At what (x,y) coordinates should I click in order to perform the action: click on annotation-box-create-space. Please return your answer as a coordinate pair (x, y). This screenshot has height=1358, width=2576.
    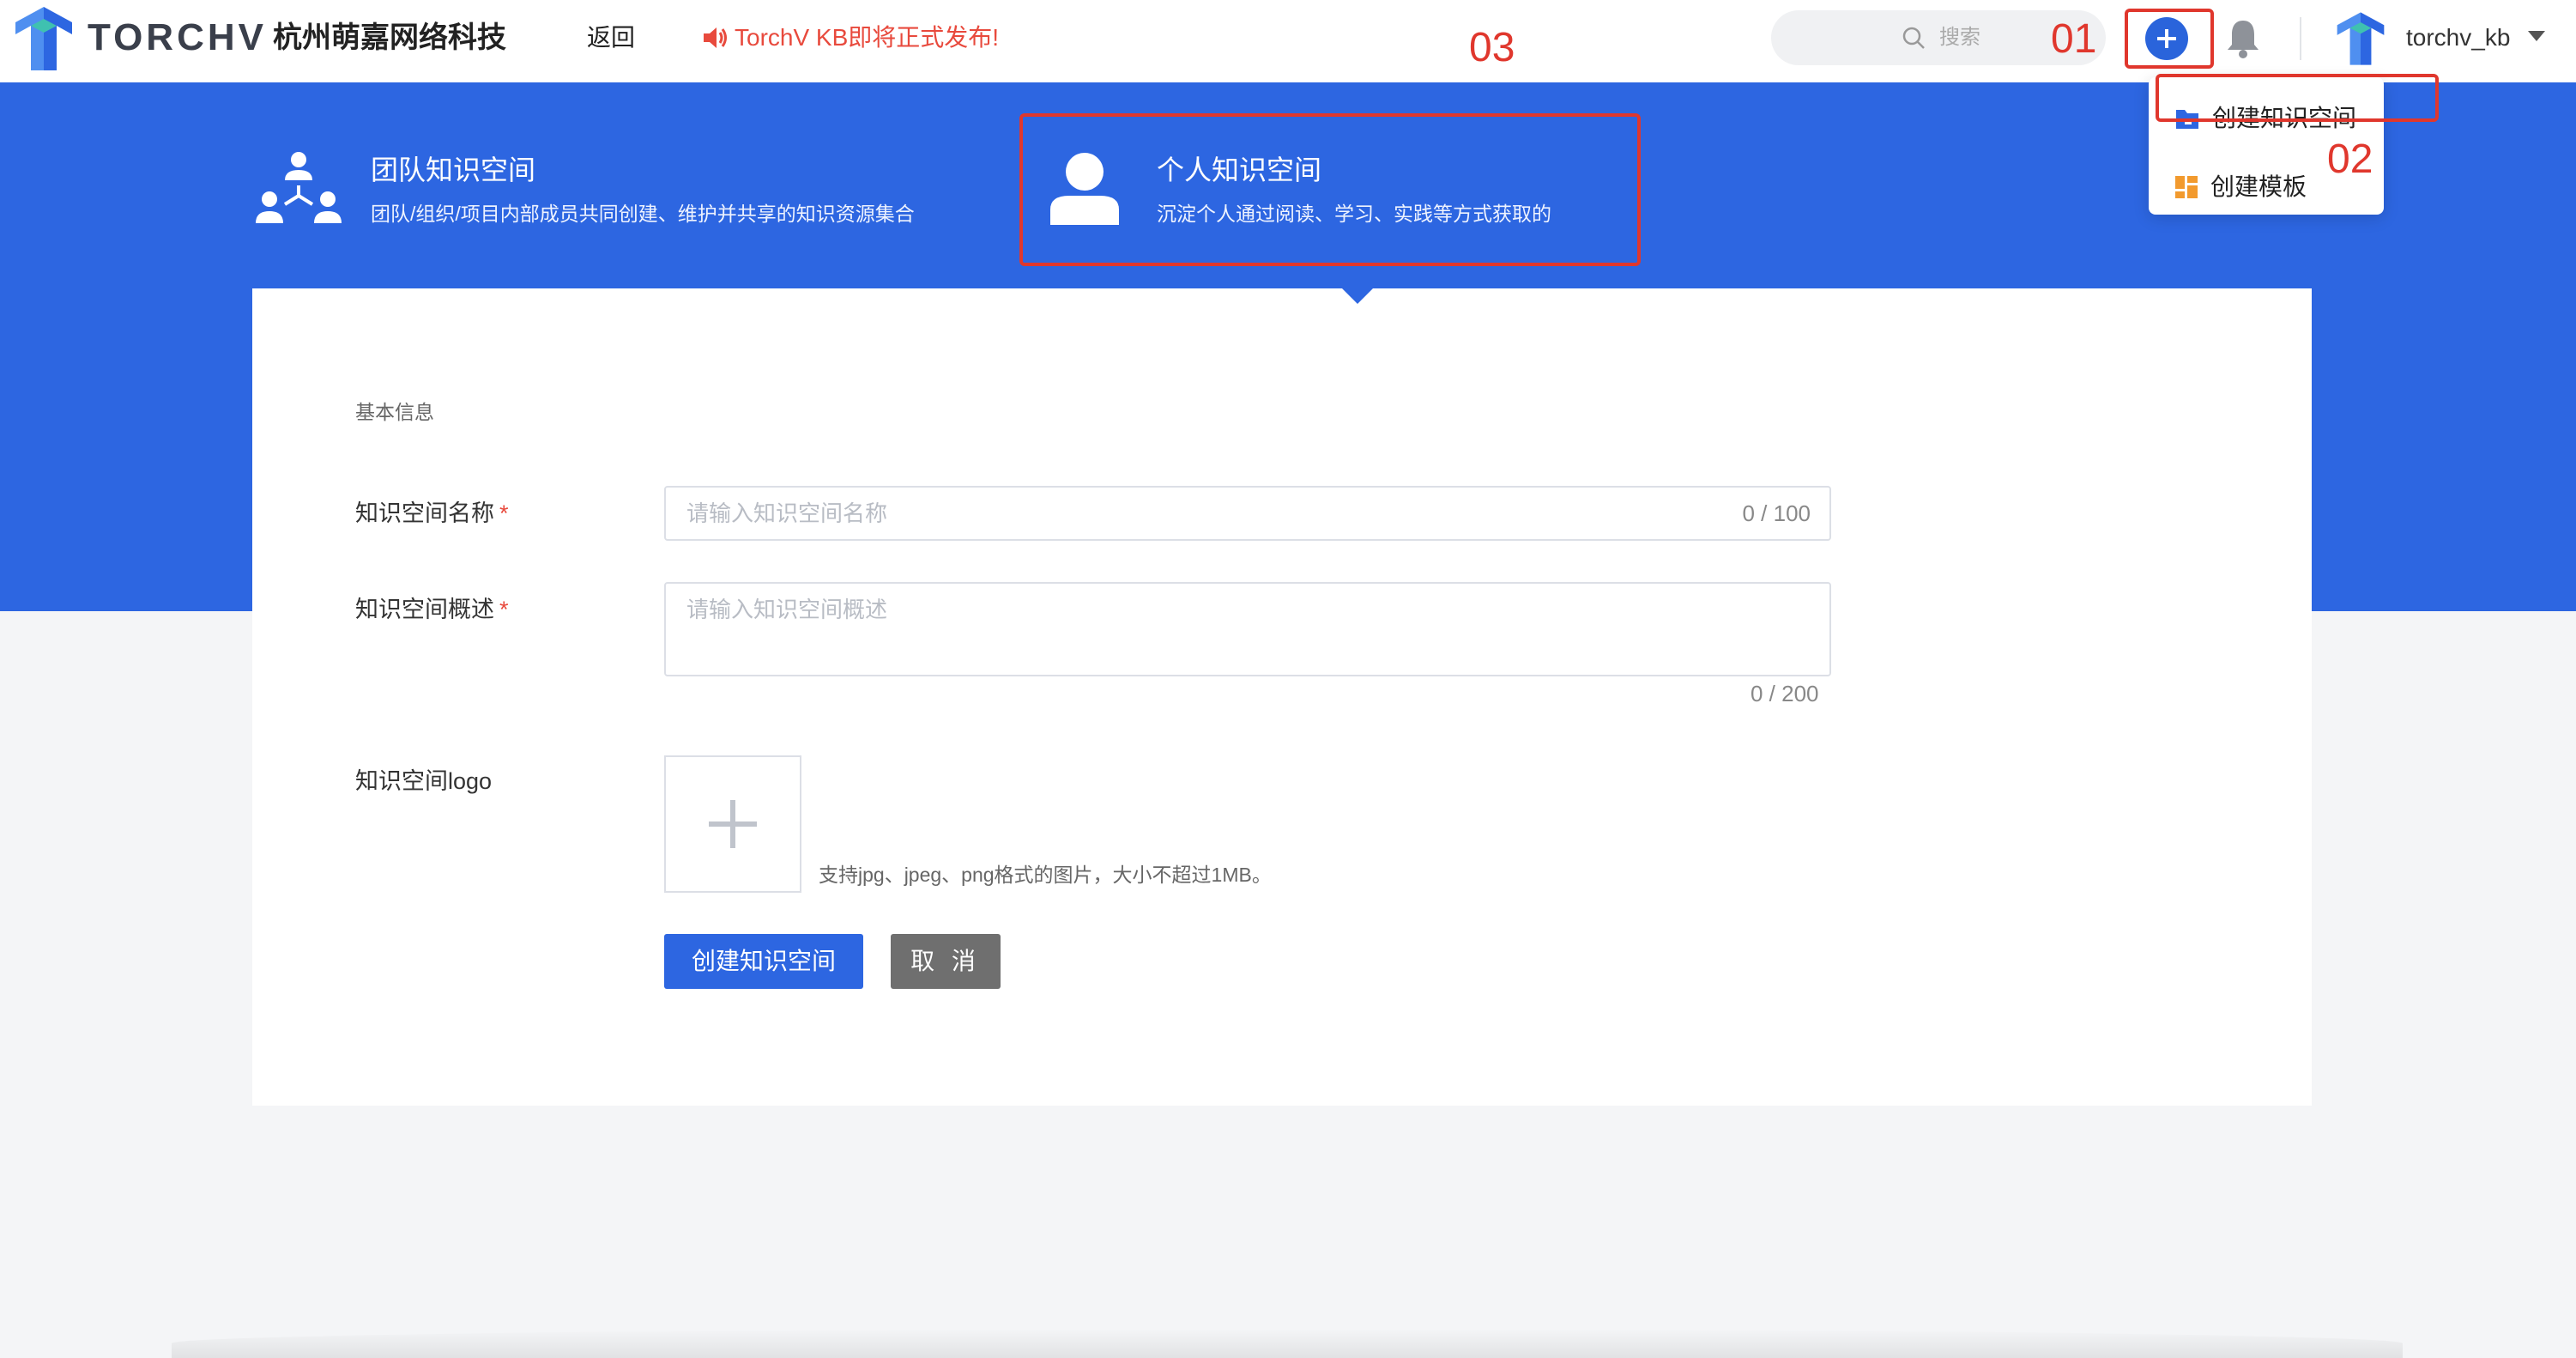
    Looking at the image, I should click on (2297, 98).